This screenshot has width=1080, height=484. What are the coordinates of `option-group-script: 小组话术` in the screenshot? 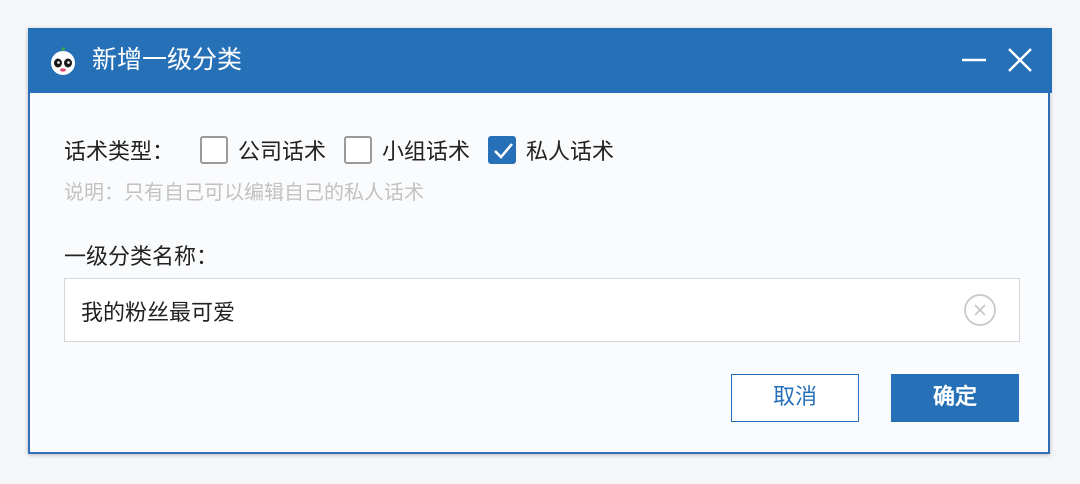 It's located at (407, 150).